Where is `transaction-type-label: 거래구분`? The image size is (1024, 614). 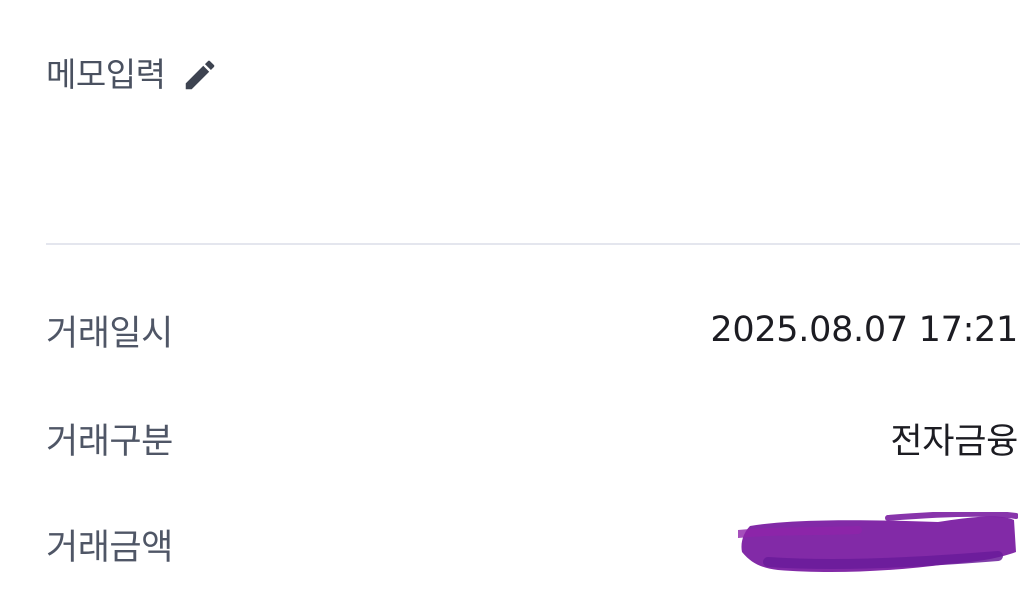
transaction-type-label: 거래구분 is located at coordinates (109, 441).